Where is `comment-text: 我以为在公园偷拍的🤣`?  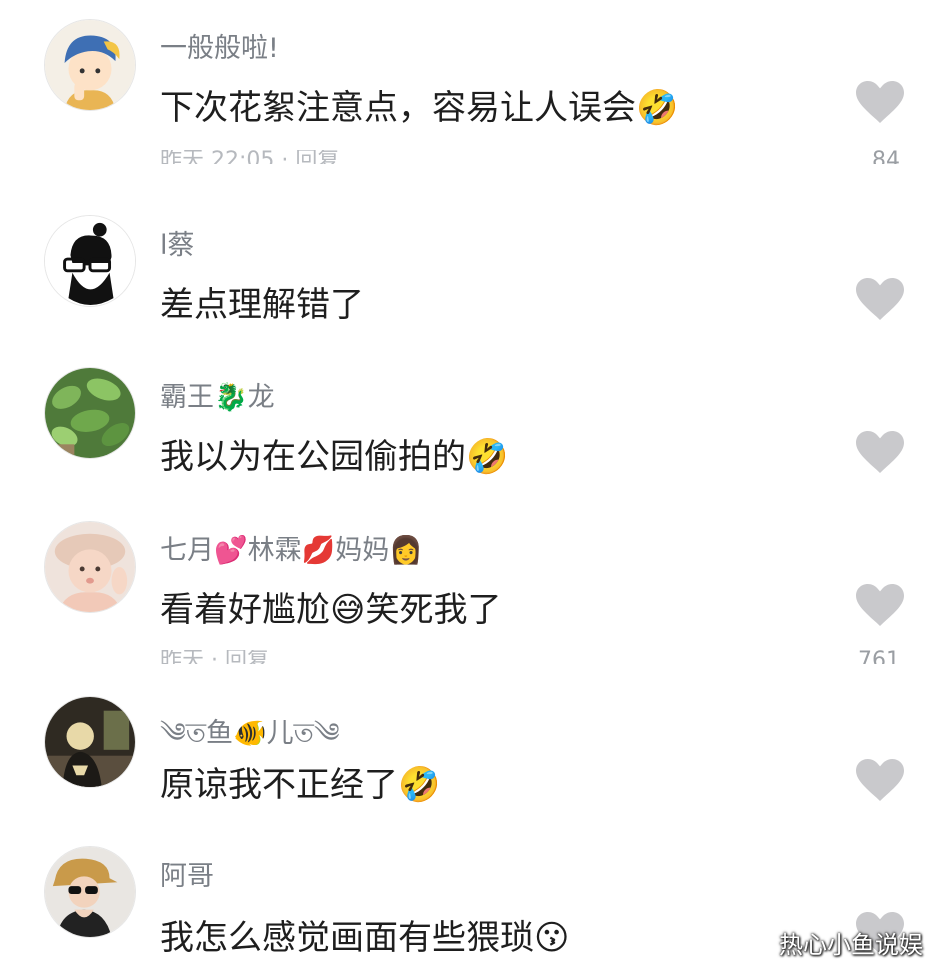
comment-text: 我以为在公园偷拍的🤣 is located at coordinates (334, 457).